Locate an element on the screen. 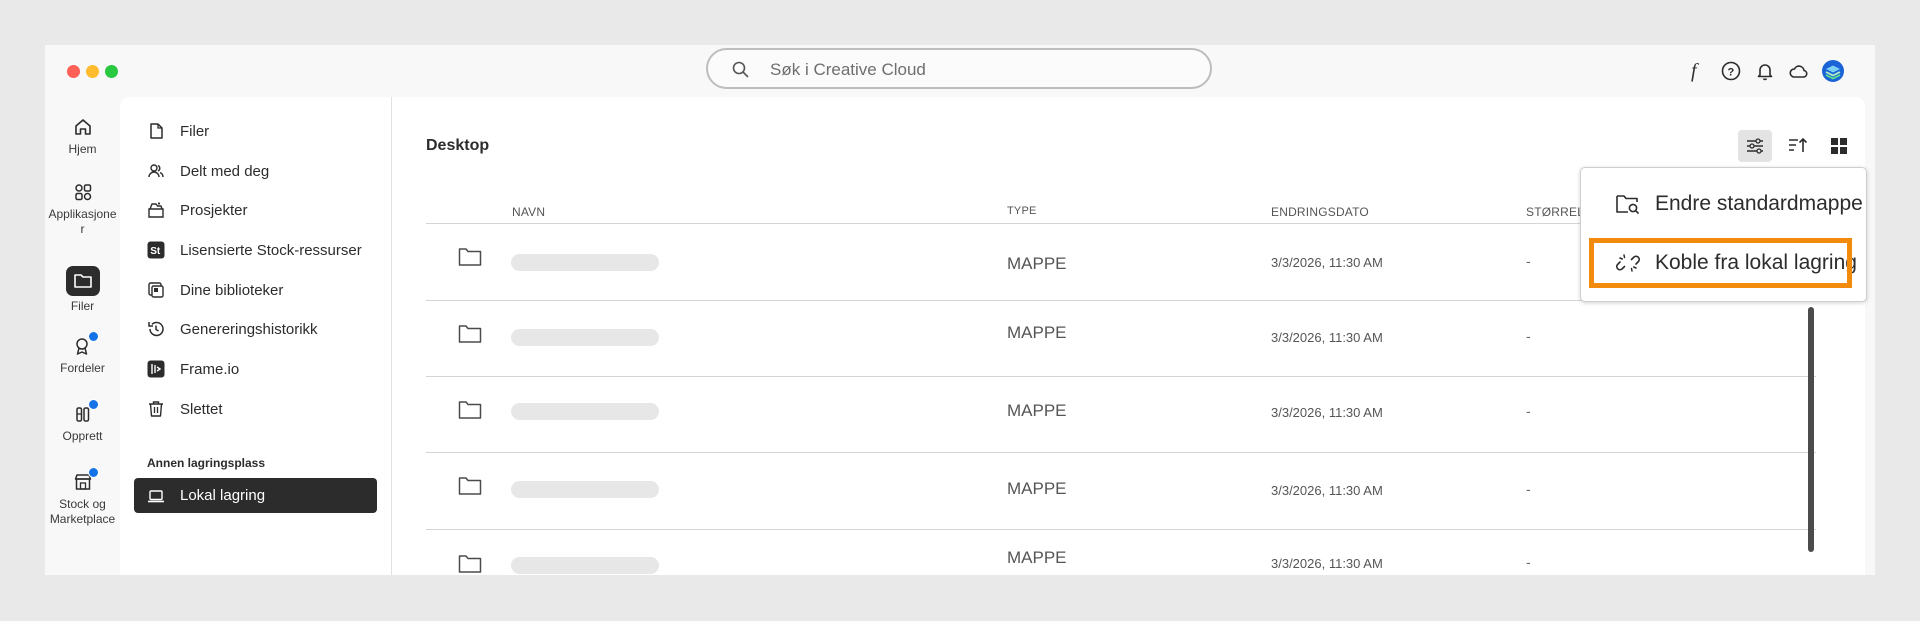 The width and height of the screenshot is (1920, 621). sidebar-item-frameio: Frame.io is located at coordinates (193, 369).